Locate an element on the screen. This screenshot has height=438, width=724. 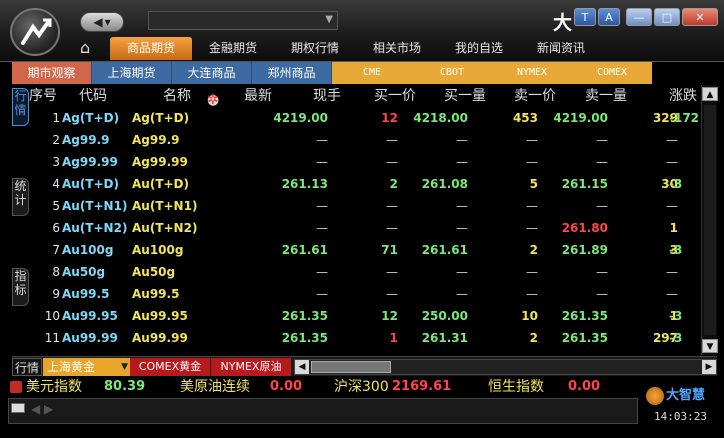
maximize-button: □ is located at coordinates (667, 17).